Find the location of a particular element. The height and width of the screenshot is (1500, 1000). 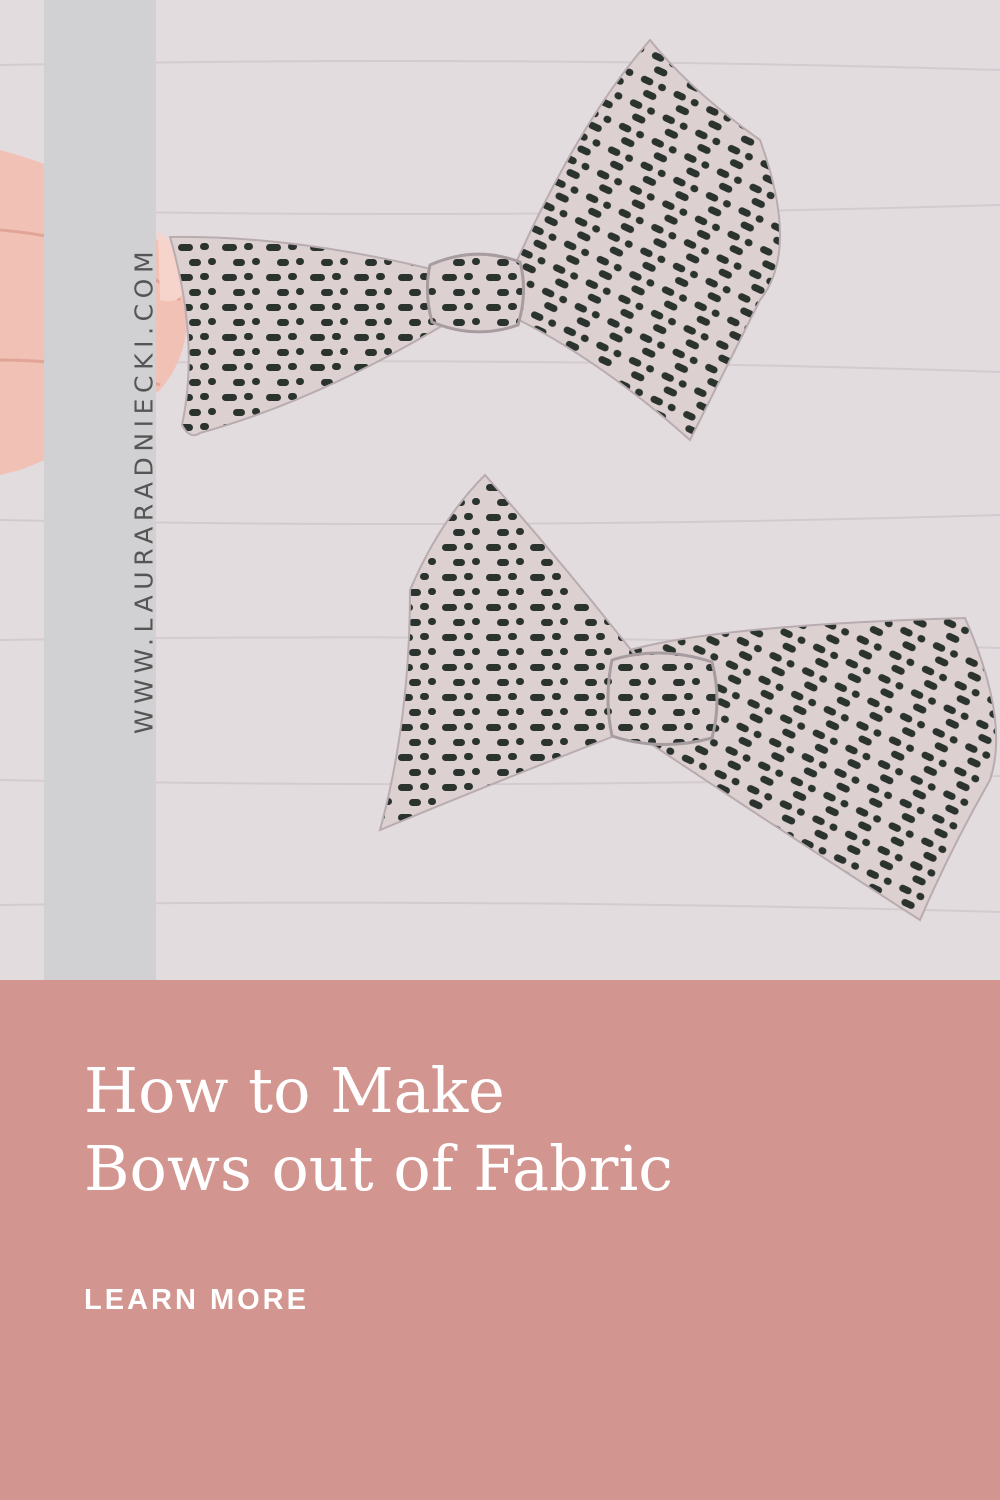

title-line-1: How to Make is located at coordinates (294, 1090).